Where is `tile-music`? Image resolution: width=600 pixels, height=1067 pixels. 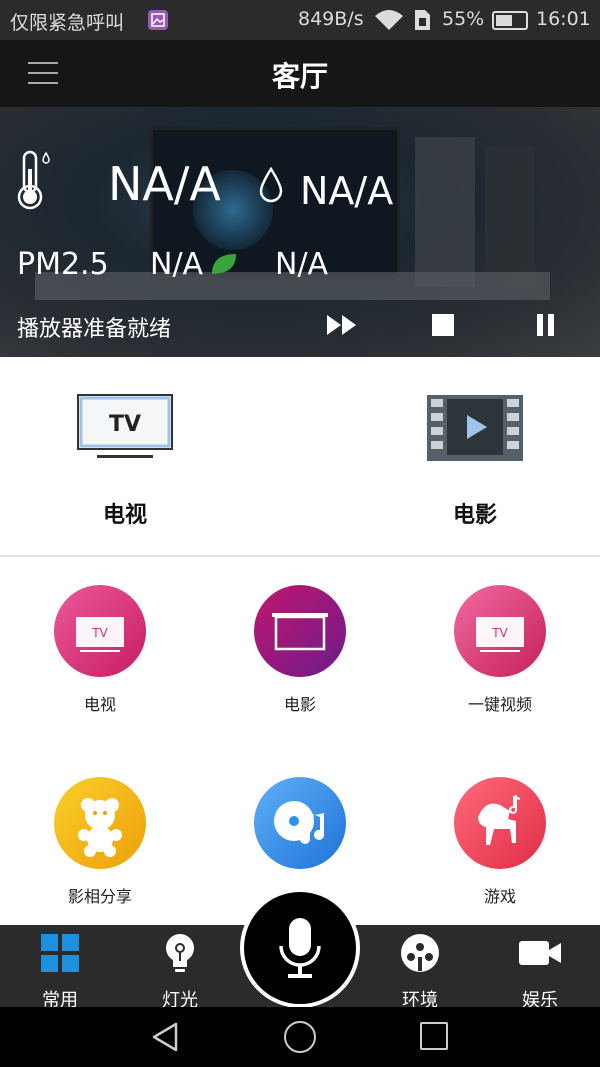
tile-music is located at coordinates (300, 830).